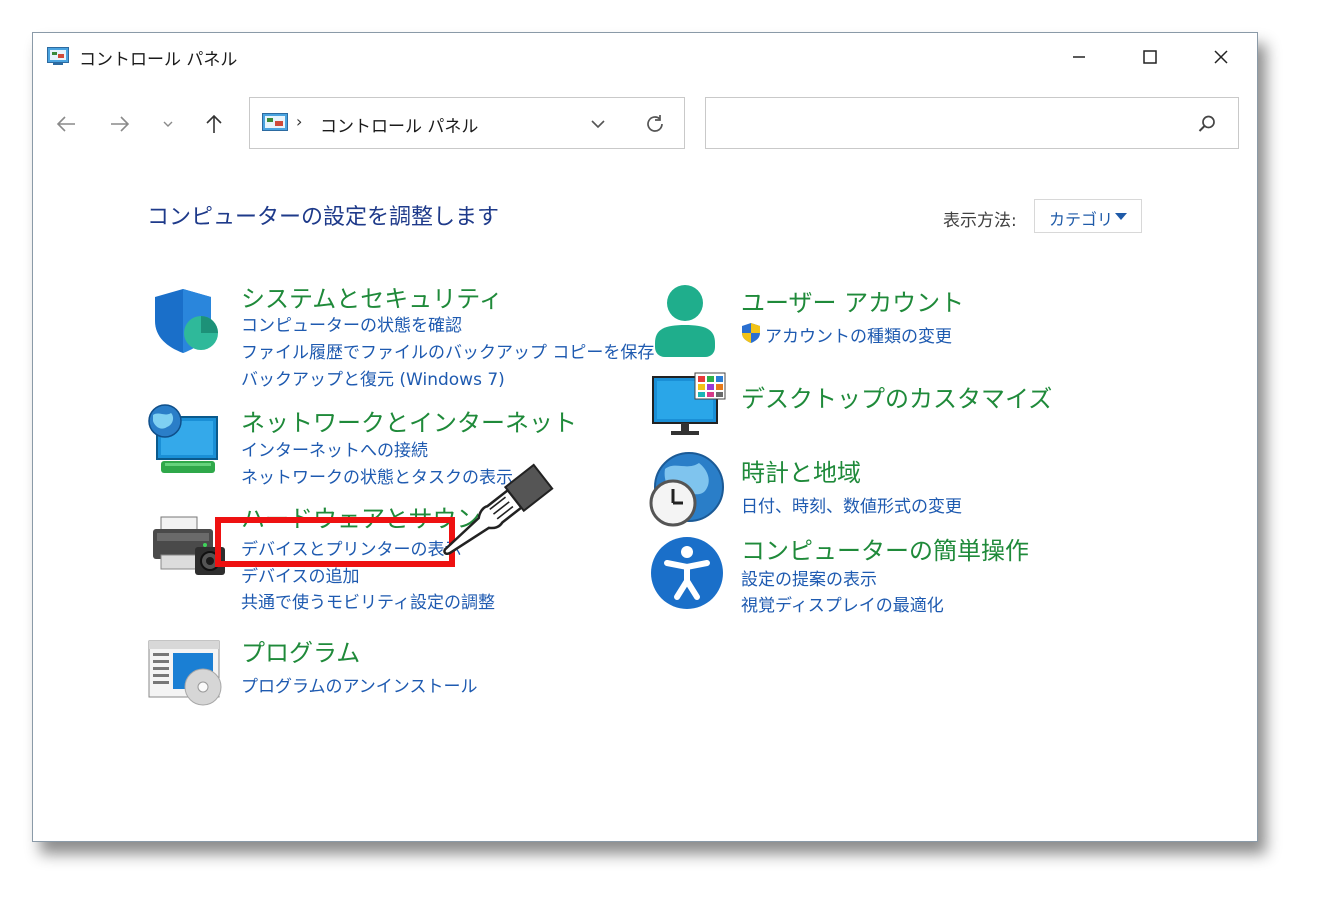 The image size is (1324, 908). Describe the element at coordinates (896, 396) in the screenshot. I see `category-desktop-customization: デスクトップのカスタマイズ` at that location.